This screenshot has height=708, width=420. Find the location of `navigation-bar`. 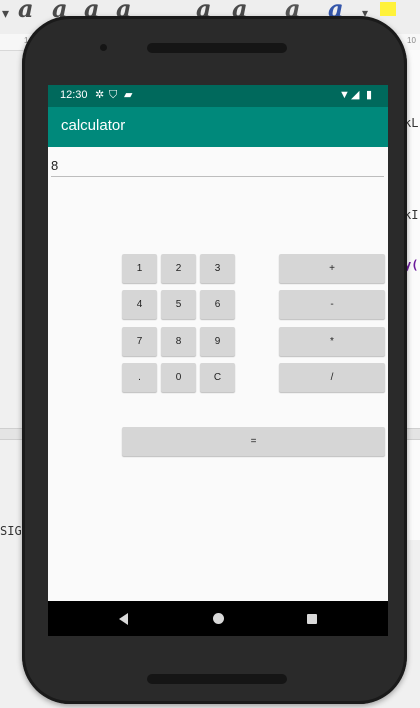

navigation-bar is located at coordinates (218, 618).